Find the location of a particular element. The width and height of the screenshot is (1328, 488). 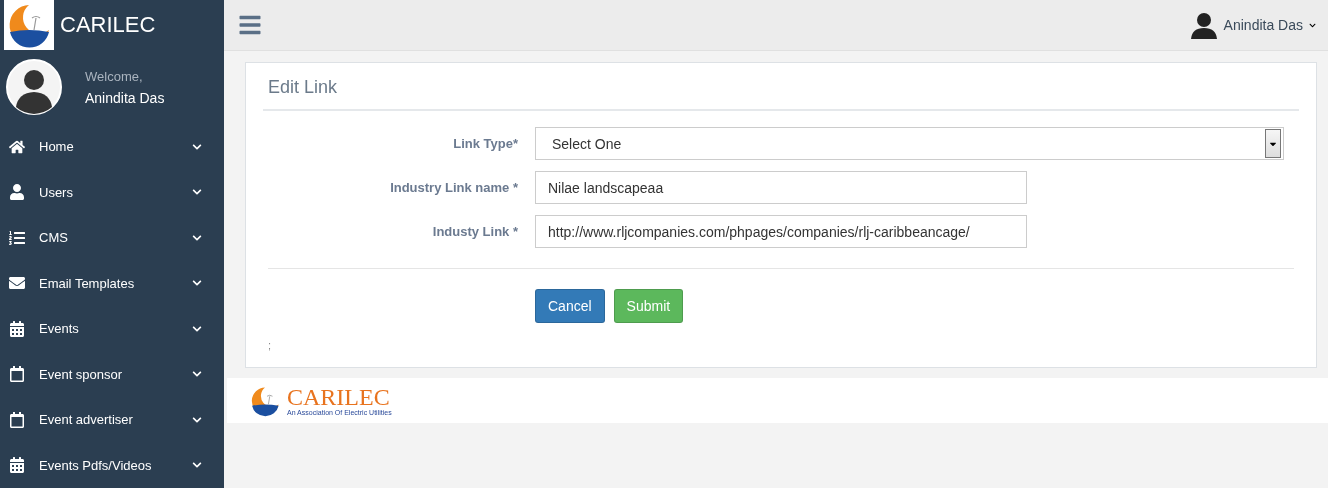

sidebar-item-label: Events is located at coordinates (59, 329).